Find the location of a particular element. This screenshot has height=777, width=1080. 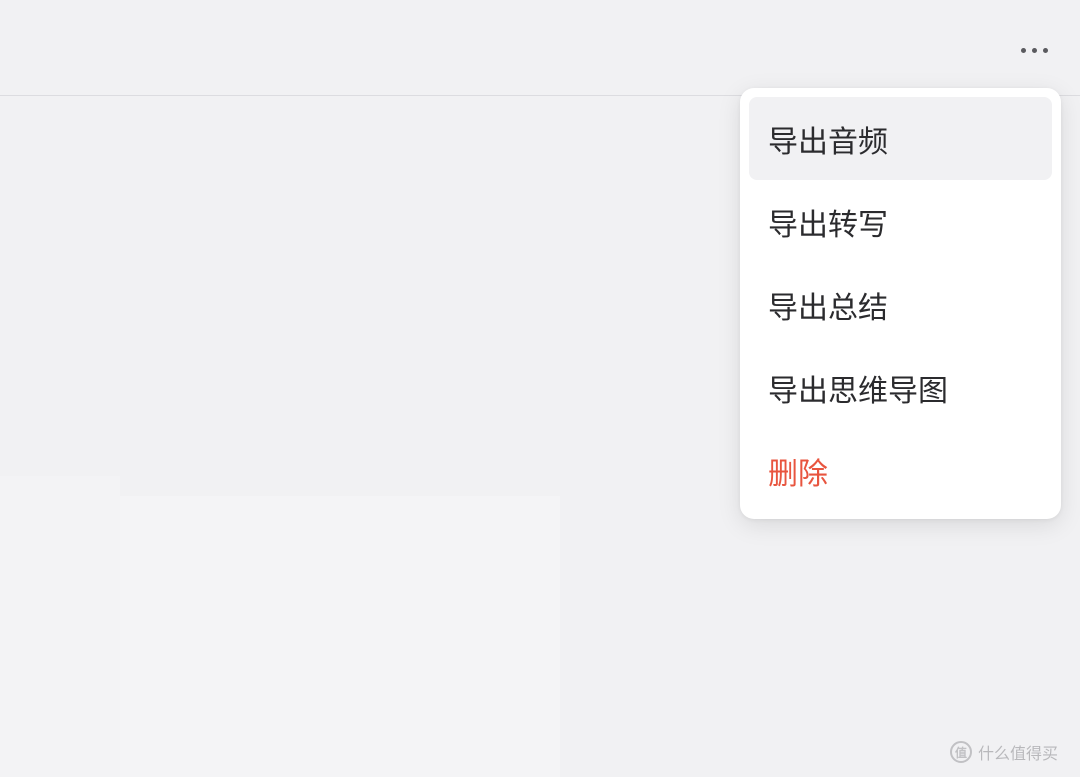

menu-item-export-audio: 导出音频 is located at coordinates (900, 138).